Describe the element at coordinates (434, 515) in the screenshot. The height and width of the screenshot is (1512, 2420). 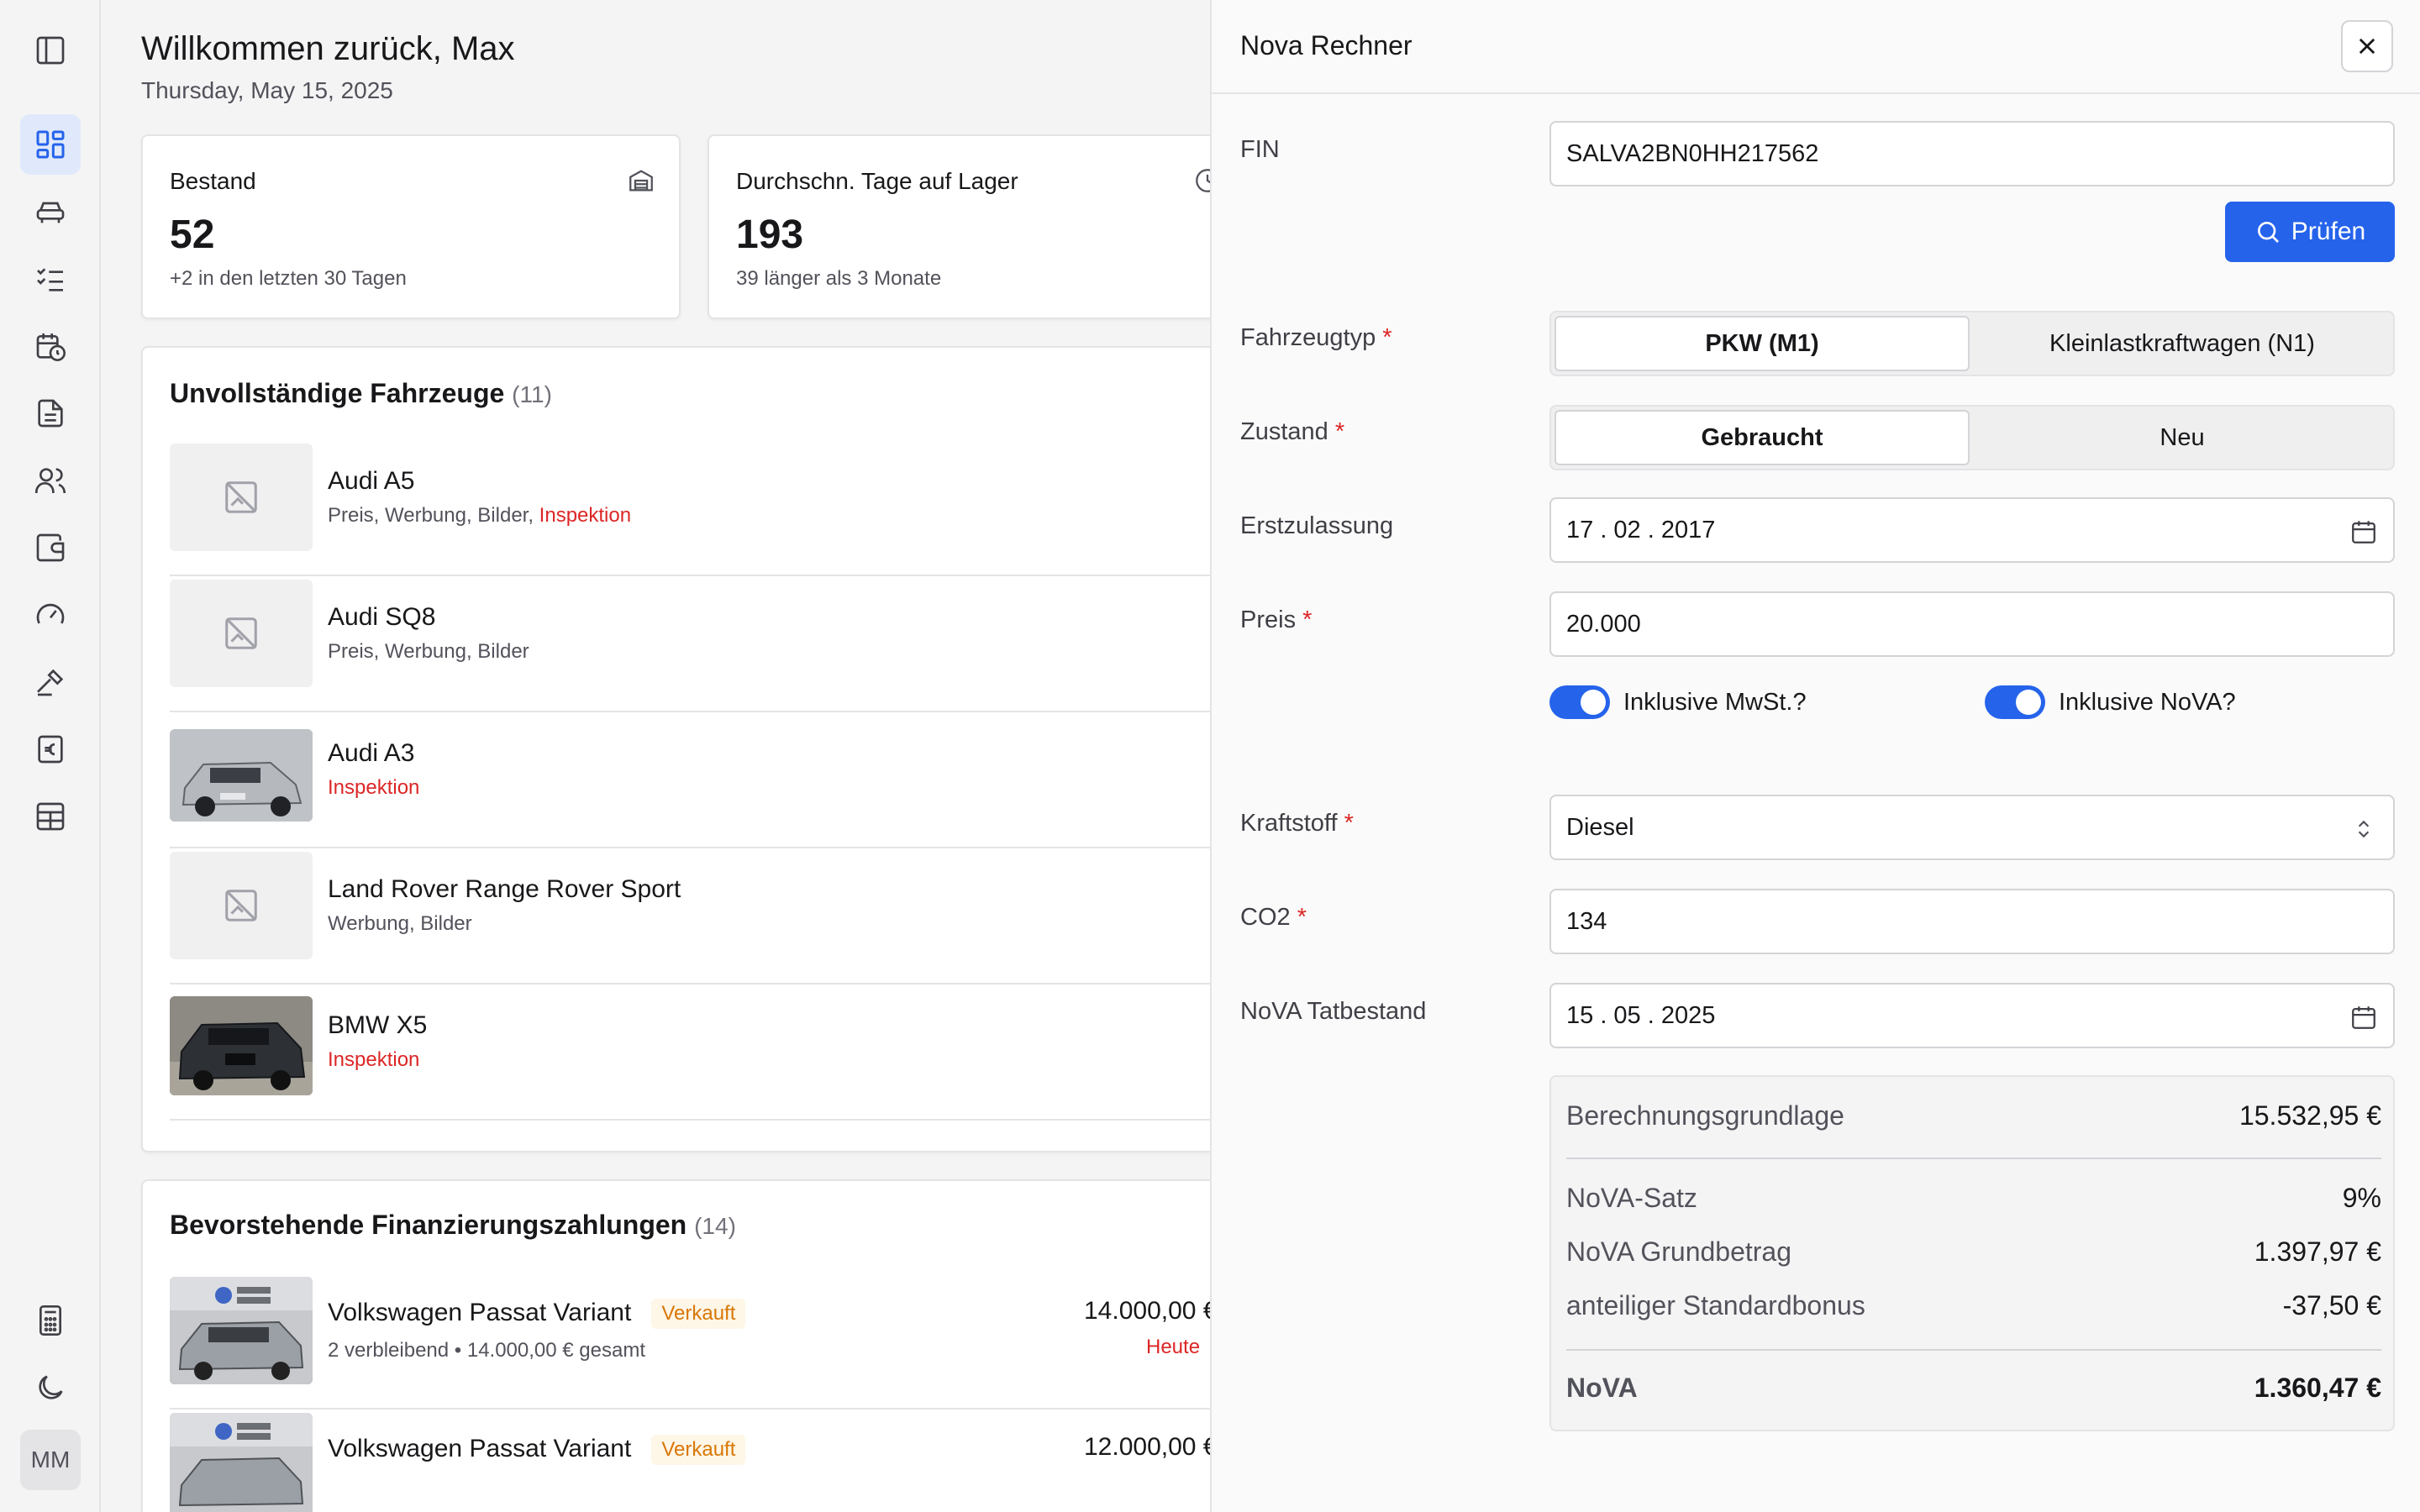
I see `missing-tags: Preis, Werbung, Bilder,` at that location.